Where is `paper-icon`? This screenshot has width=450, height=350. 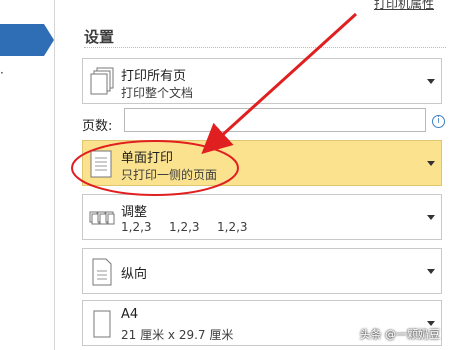
paper-icon is located at coordinates (102, 324).